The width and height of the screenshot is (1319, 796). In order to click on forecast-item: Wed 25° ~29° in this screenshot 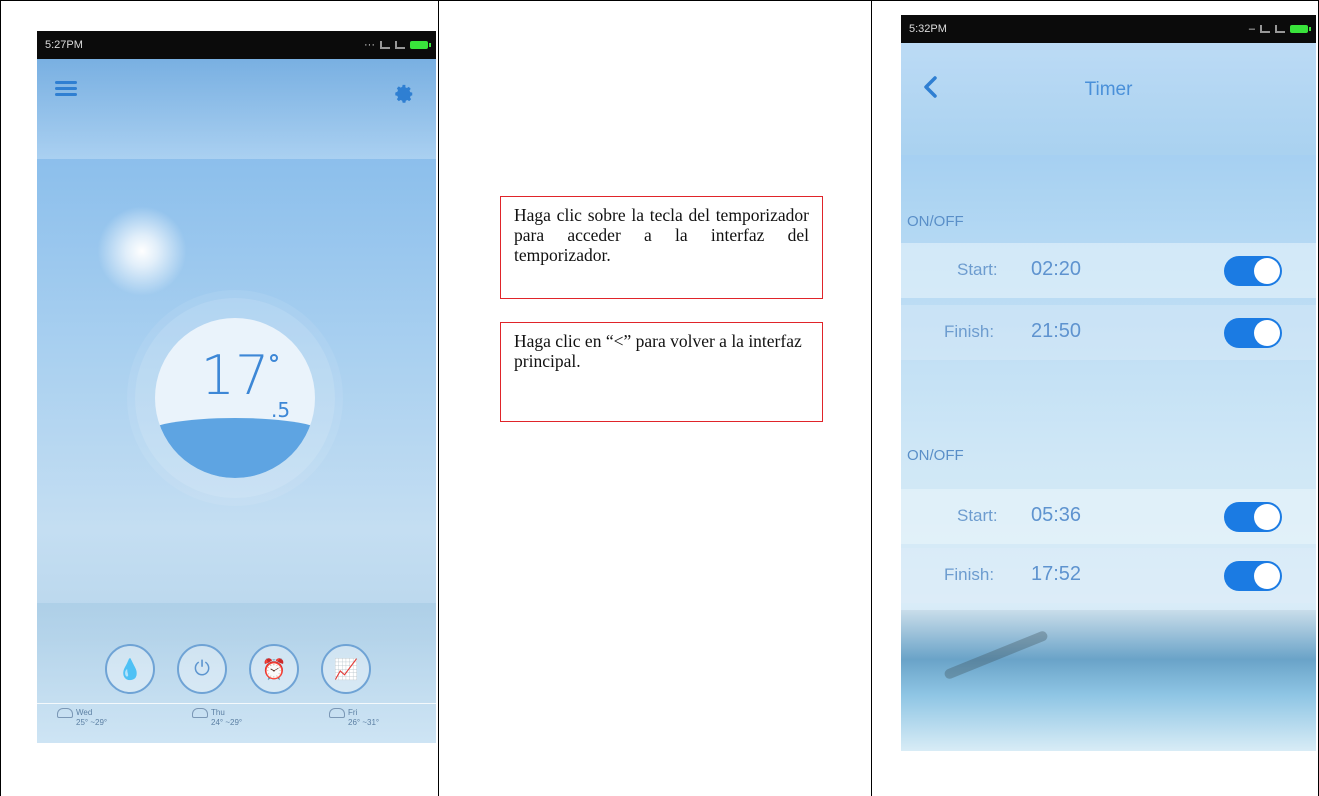, I will do `click(82, 717)`.